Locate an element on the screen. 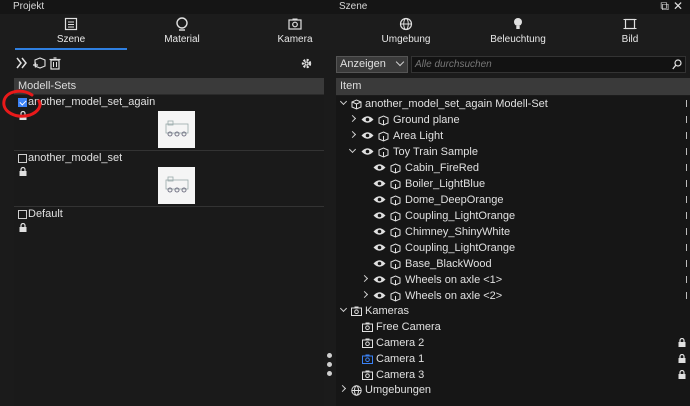  tree-row-environments: Umgebungen is located at coordinates (513, 390).